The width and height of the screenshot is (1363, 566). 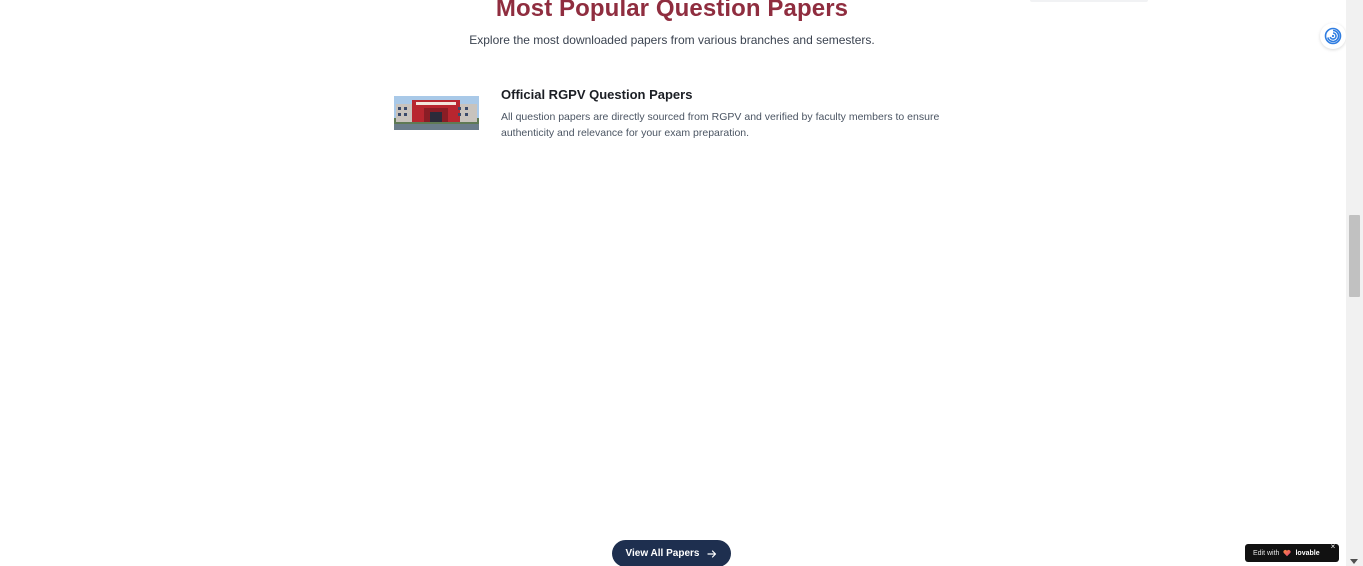 What do you see at coordinates (1333, 547) in the screenshot?
I see `badge-close-icon: ×` at bounding box center [1333, 547].